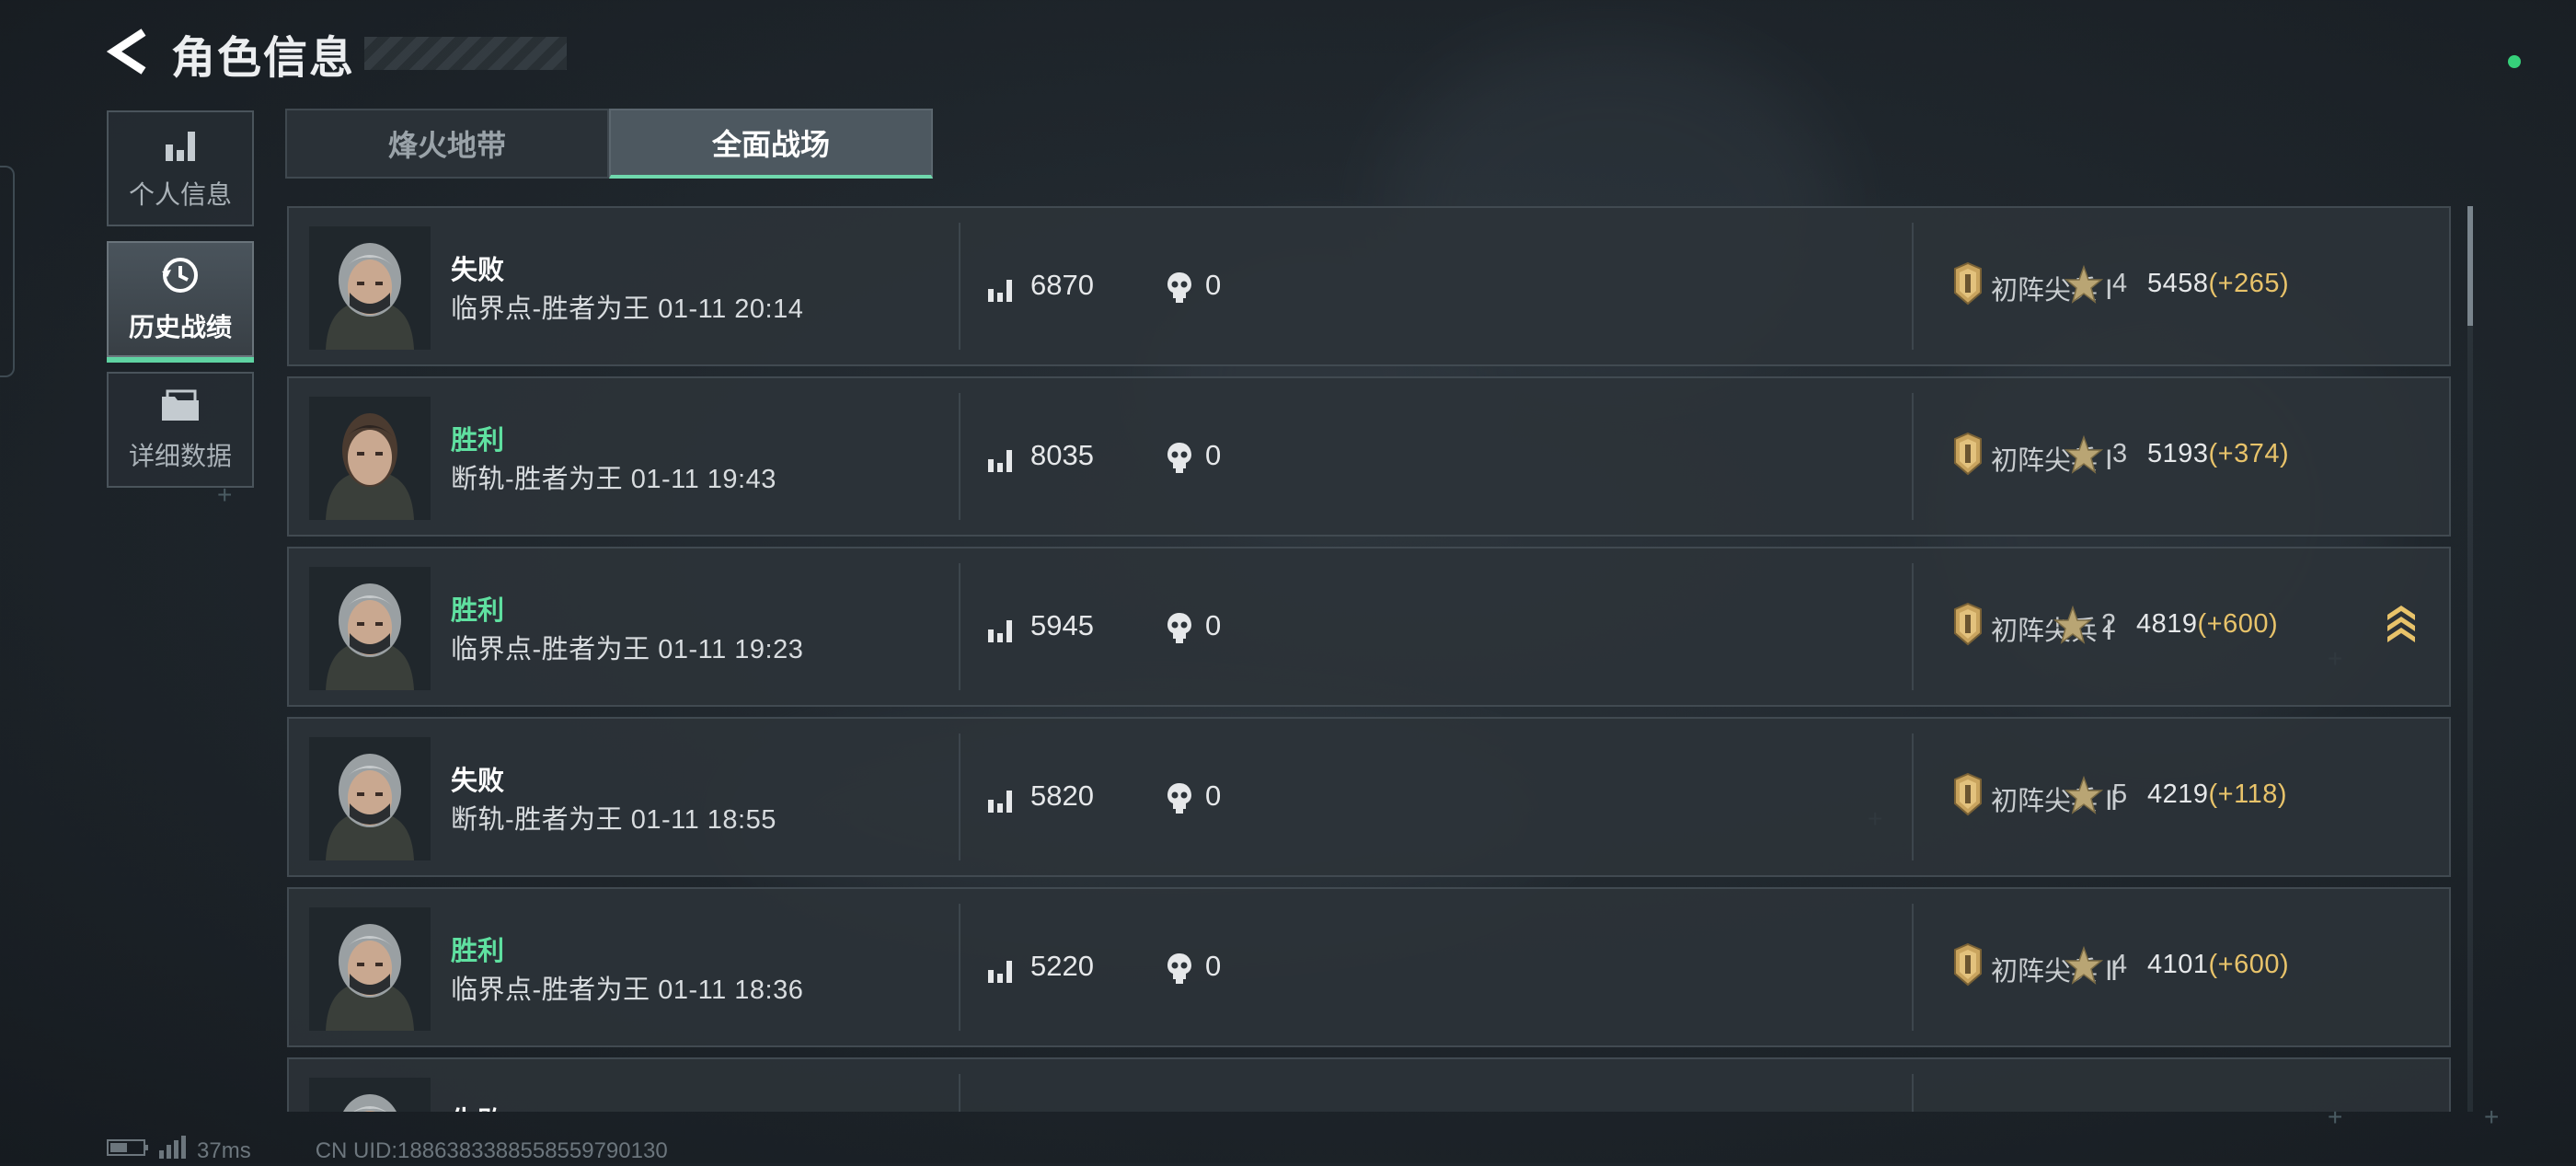 The image size is (2576, 1166). What do you see at coordinates (771, 144) in the screenshot?
I see `tab-all-out-warfare: 全面战场` at bounding box center [771, 144].